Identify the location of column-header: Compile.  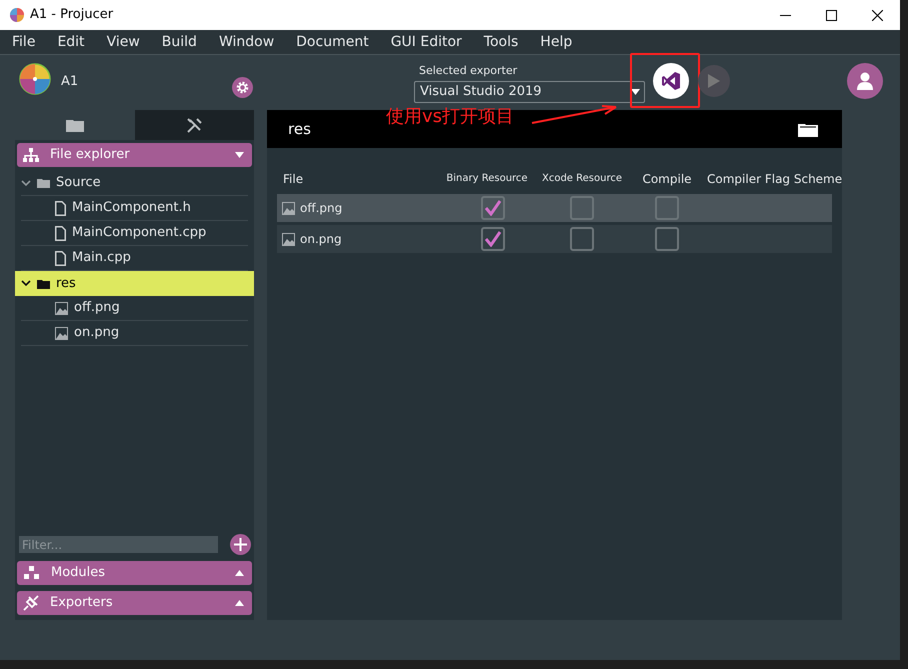
(667, 179).